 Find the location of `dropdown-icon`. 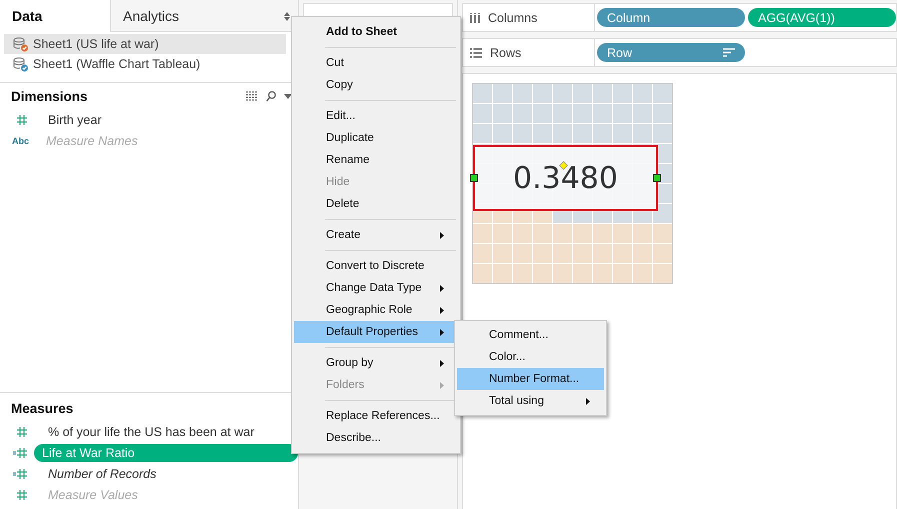

dropdown-icon is located at coordinates (288, 96).